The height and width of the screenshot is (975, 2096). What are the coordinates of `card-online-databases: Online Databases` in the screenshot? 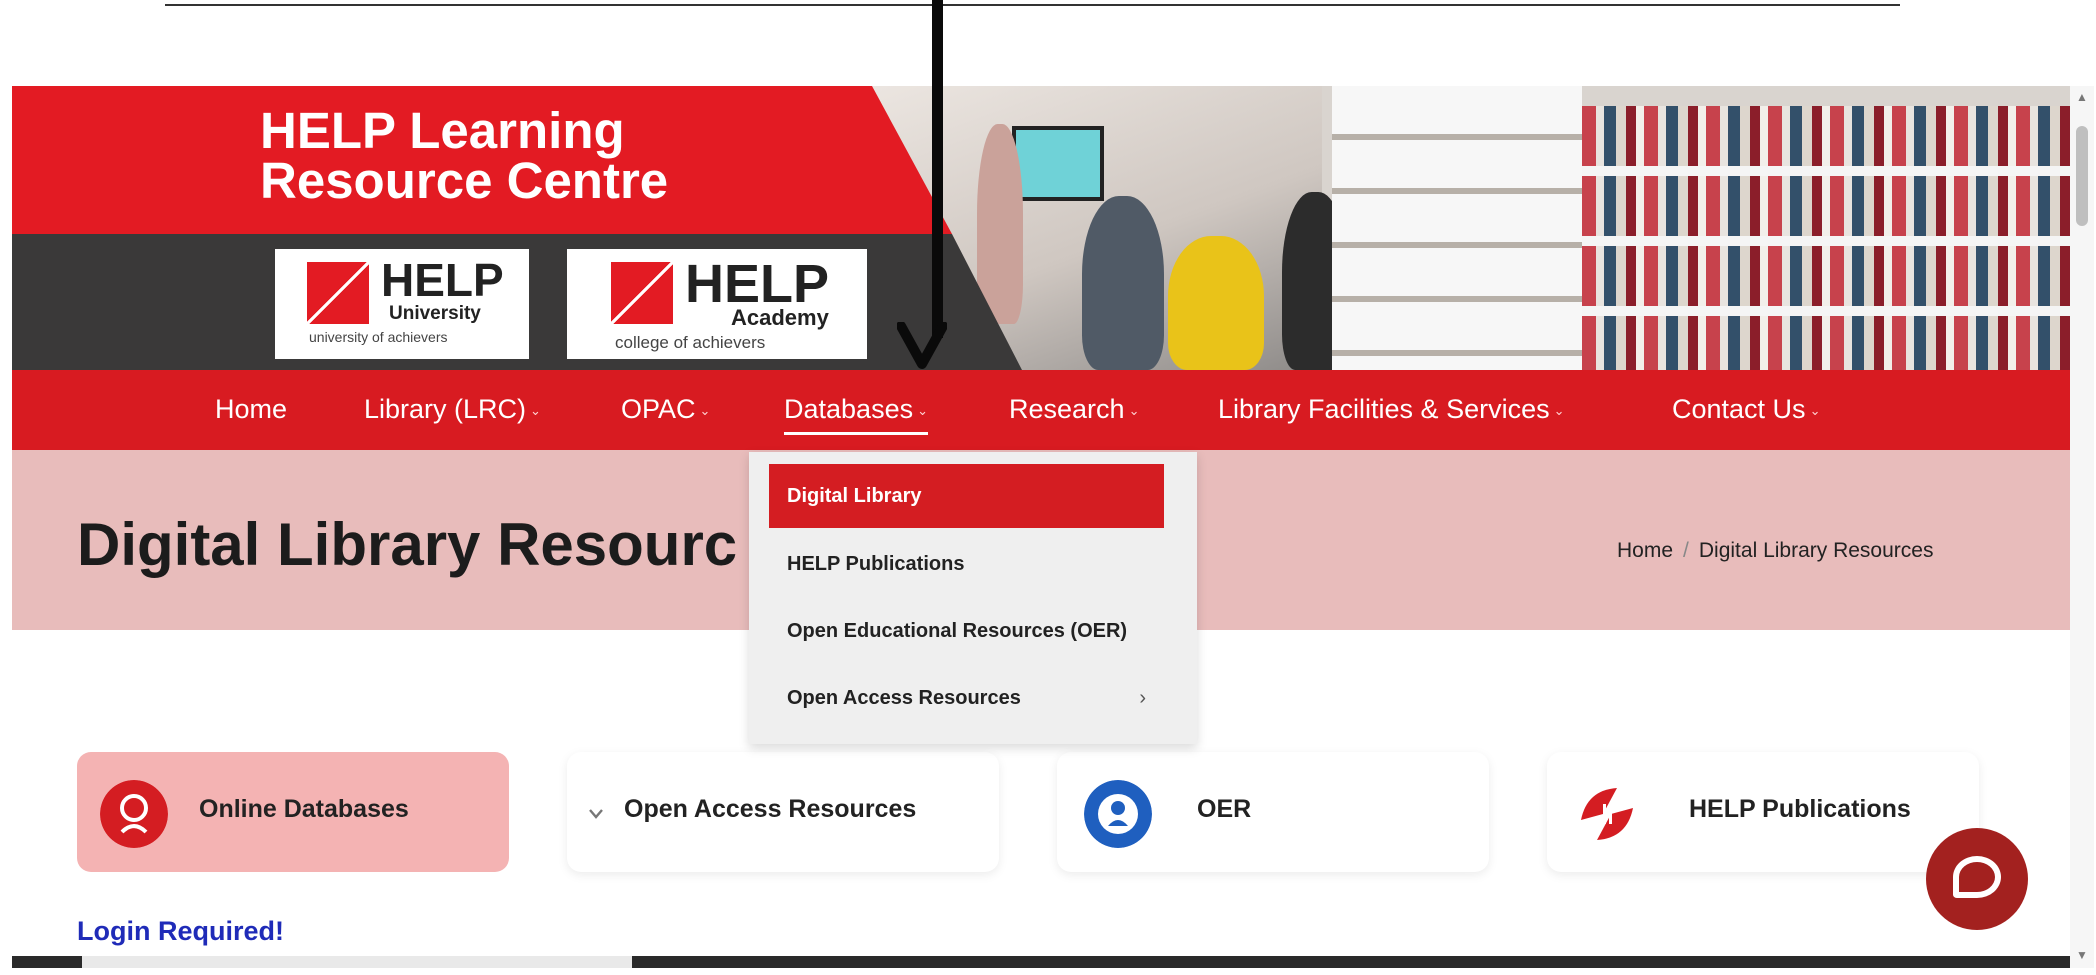 It's located at (293, 812).